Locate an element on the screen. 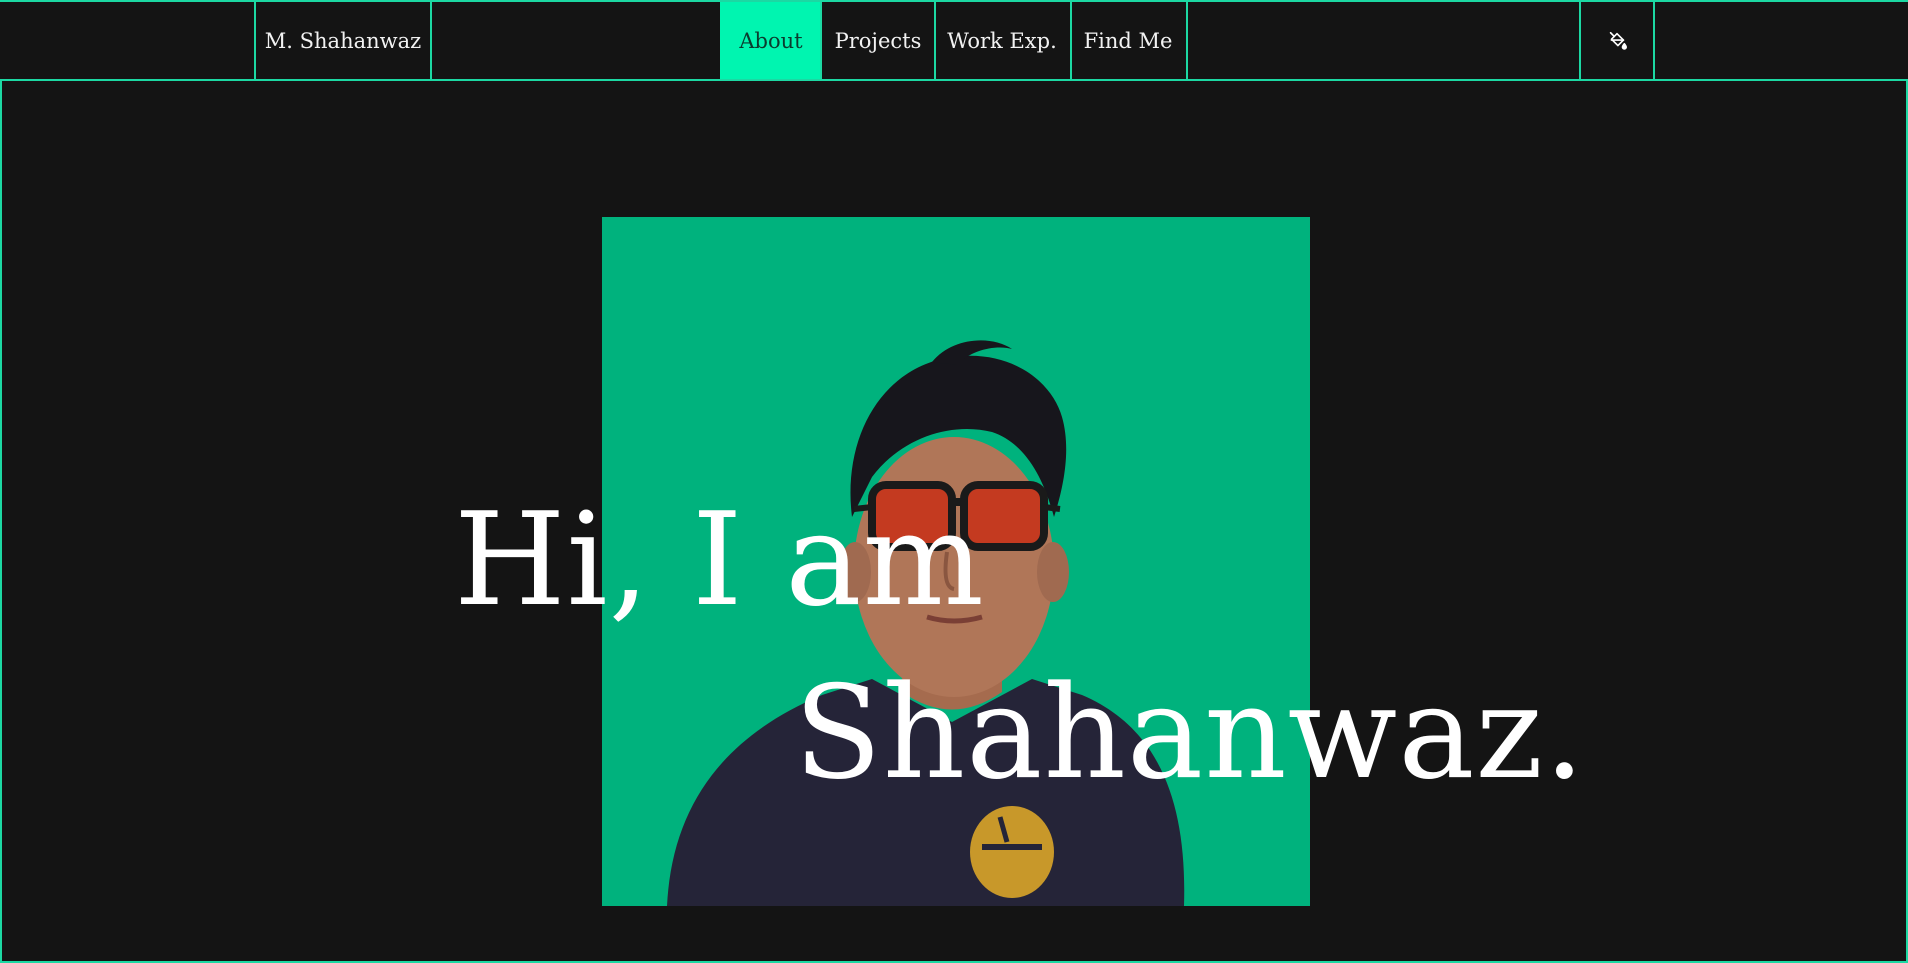 The image size is (1908, 963). tab-work-experience-label: Work Exp. is located at coordinates (1002, 40).